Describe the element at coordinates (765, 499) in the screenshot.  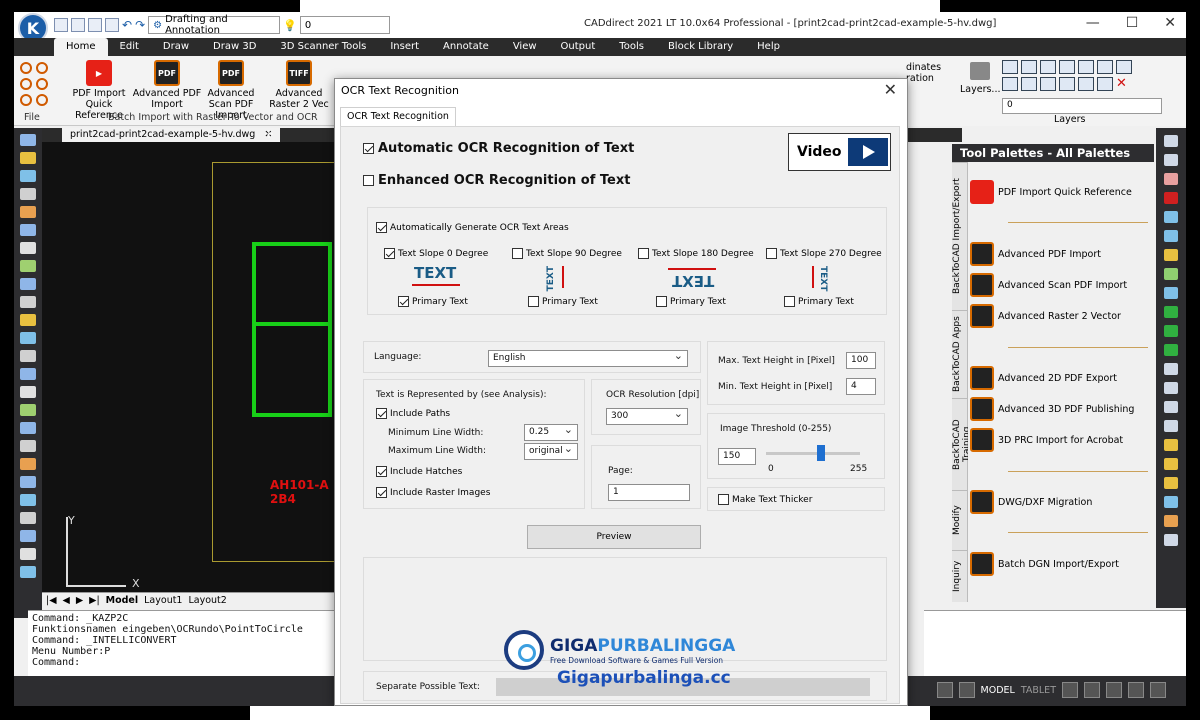
I see `thicker-option: Make Text Thicker` at that location.